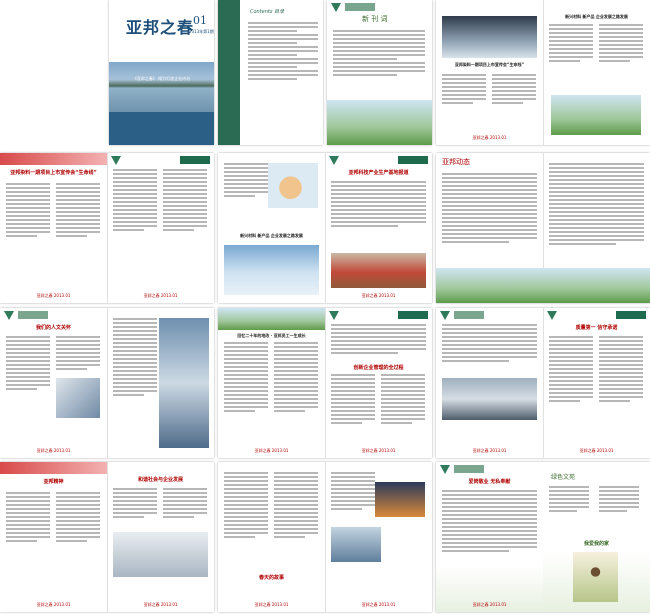 This screenshot has width=650, height=614. Describe the element at coordinates (563, 477) in the screenshot. I see `literature-title: 绿色文苑` at that location.